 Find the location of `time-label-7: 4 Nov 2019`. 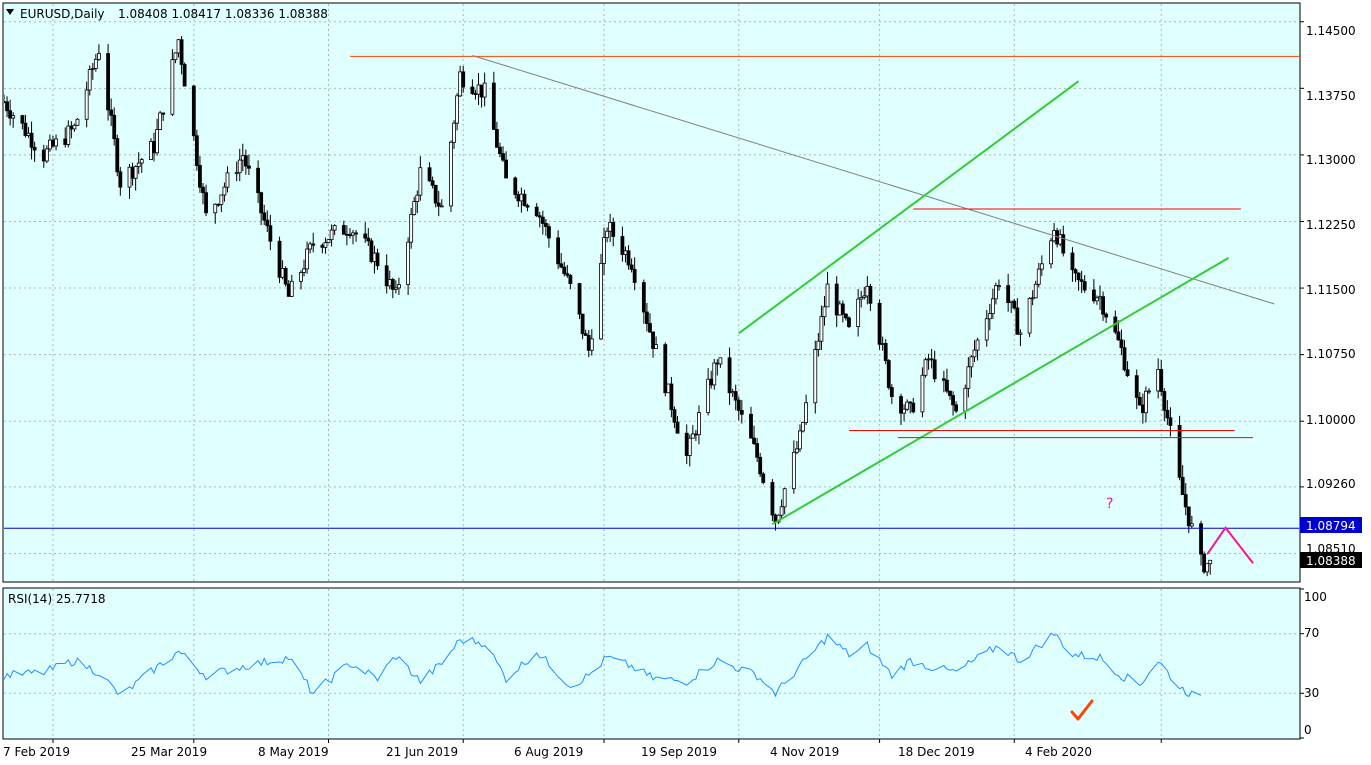

time-label-7: 4 Nov 2019 is located at coordinates (804, 752).